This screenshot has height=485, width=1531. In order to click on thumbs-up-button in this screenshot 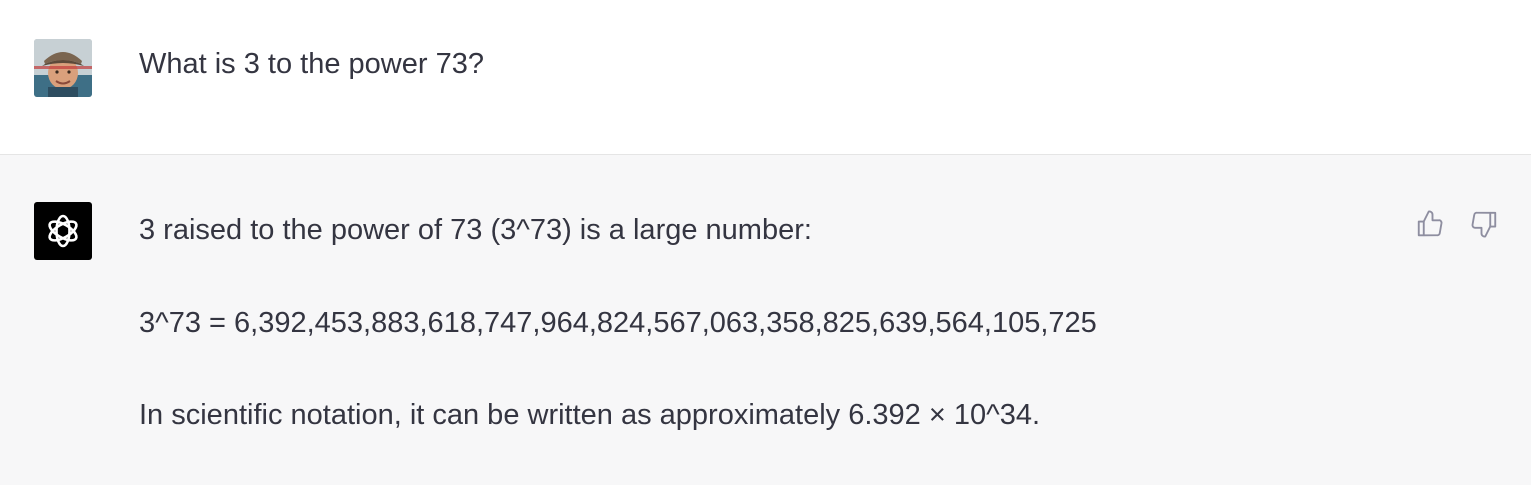, I will do `click(1430, 224)`.